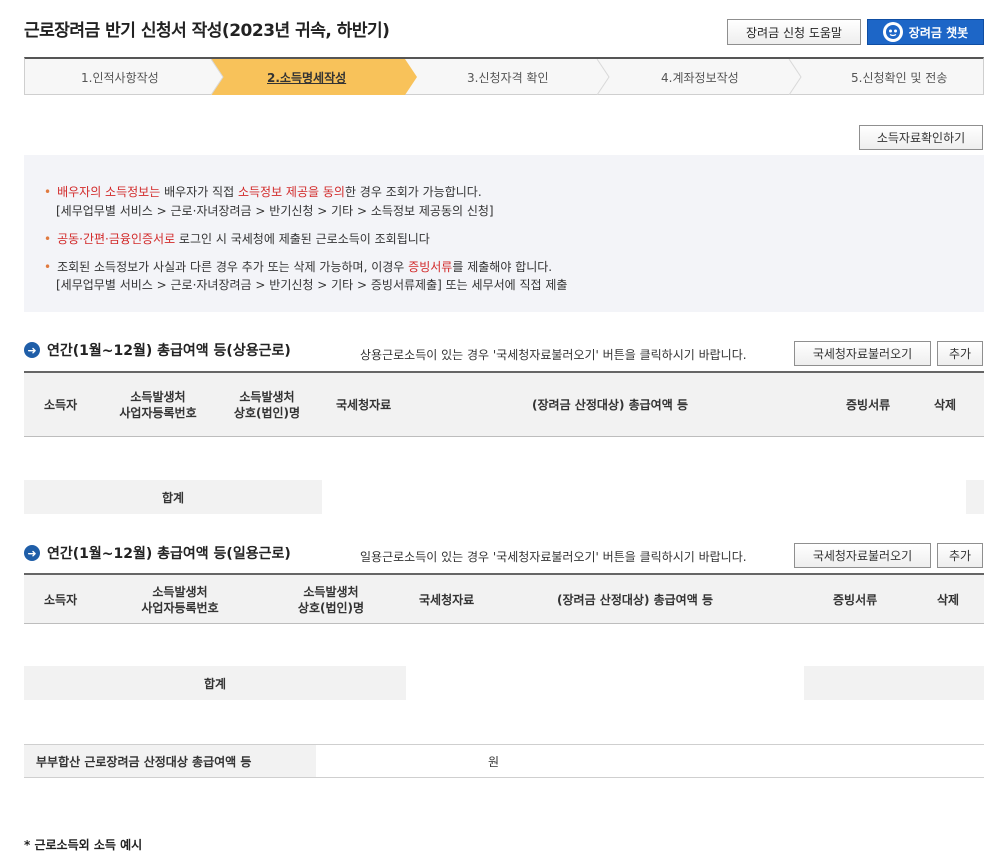 This screenshot has height=863, width=1008. Describe the element at coordinates (975, 497) in the screenshot. I see `regular-sum-tail` at that location.